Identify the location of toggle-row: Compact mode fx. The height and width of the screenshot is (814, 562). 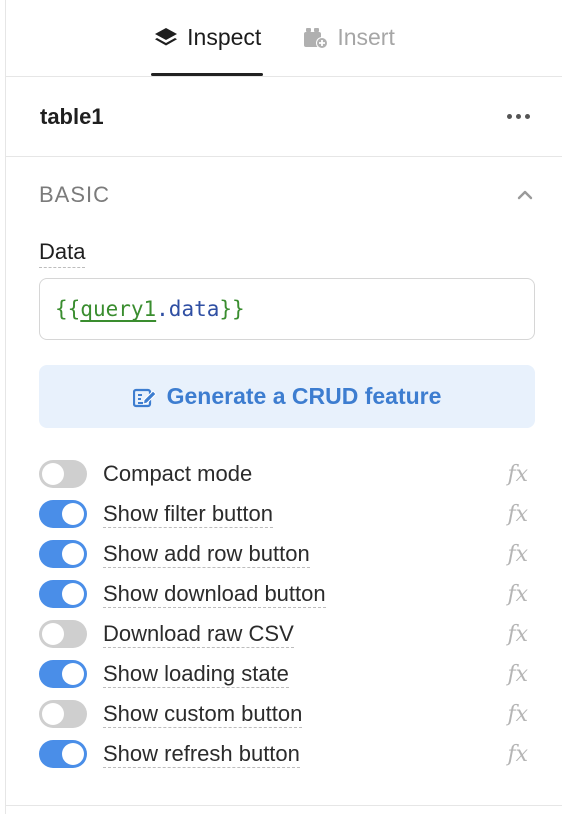
(286, 474).